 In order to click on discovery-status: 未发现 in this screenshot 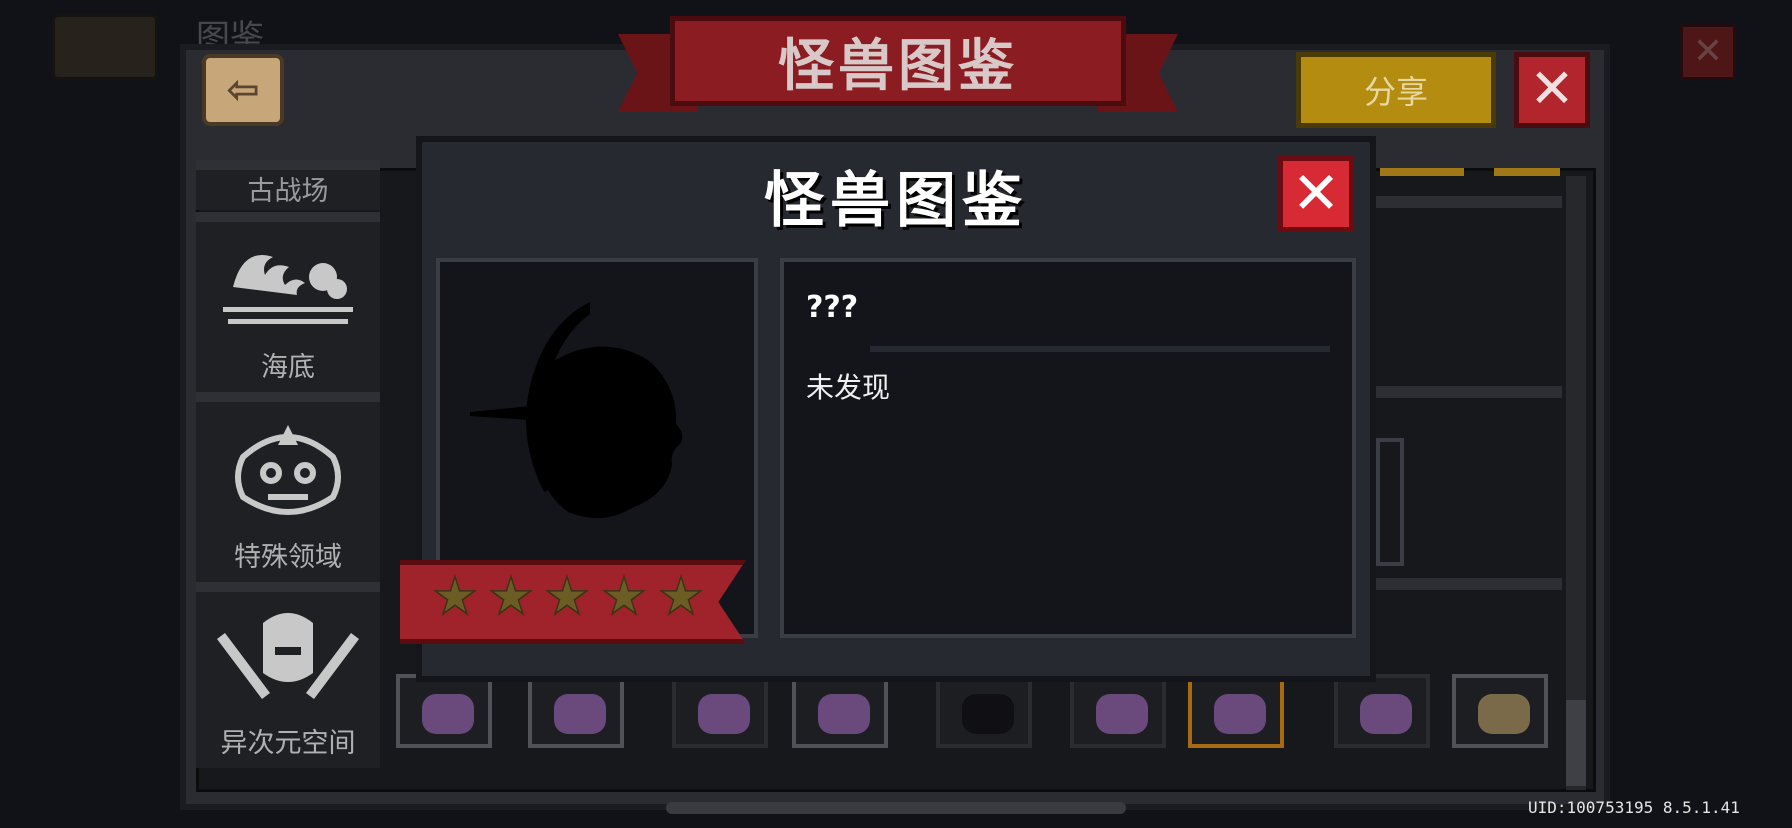, I will do `click(848, 387)`.